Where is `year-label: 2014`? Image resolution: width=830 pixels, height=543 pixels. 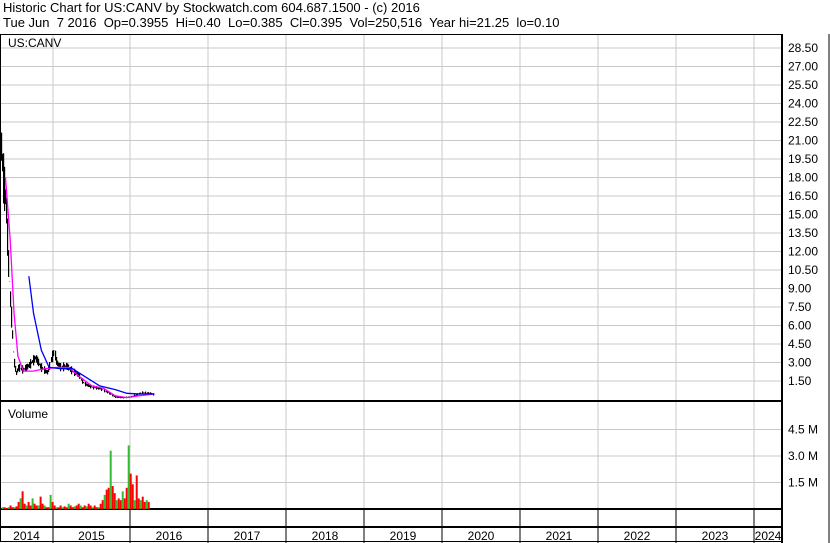
year-label: 2014 is located at coordinates (26, 536).